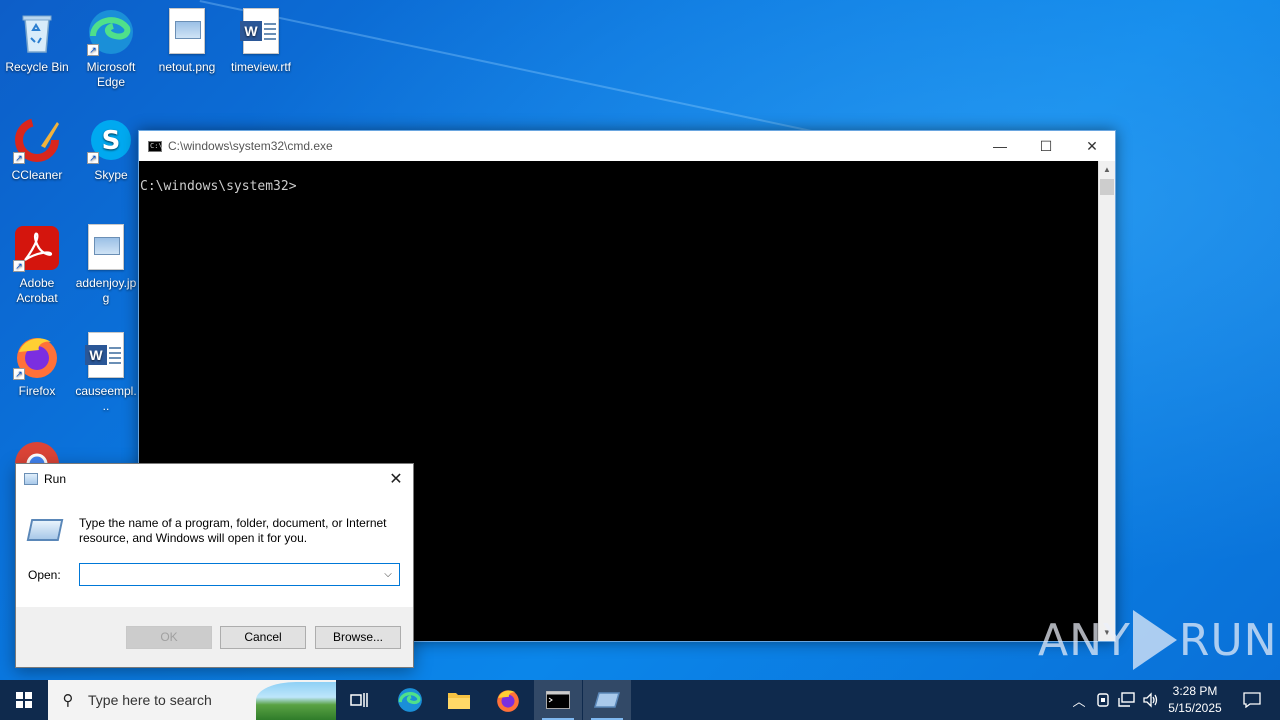  What do you see at coordinates (250, 146) in the screenshot?
I see `cmd-window-title: C:\windows\system32\cmd.exe` at bounding box center [250, 146].